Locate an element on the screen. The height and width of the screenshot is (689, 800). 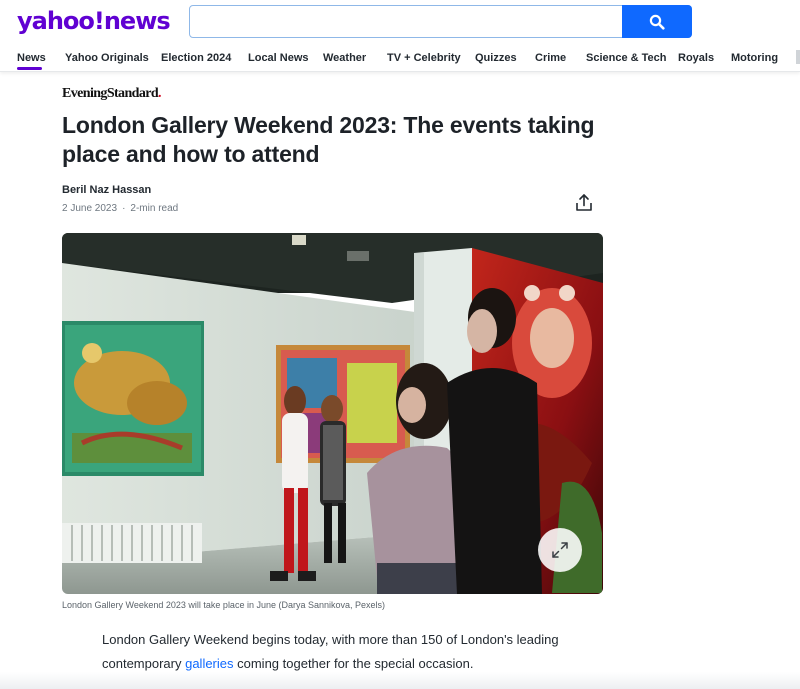
nav-overflow-edge is located at coordinates (798, 57).